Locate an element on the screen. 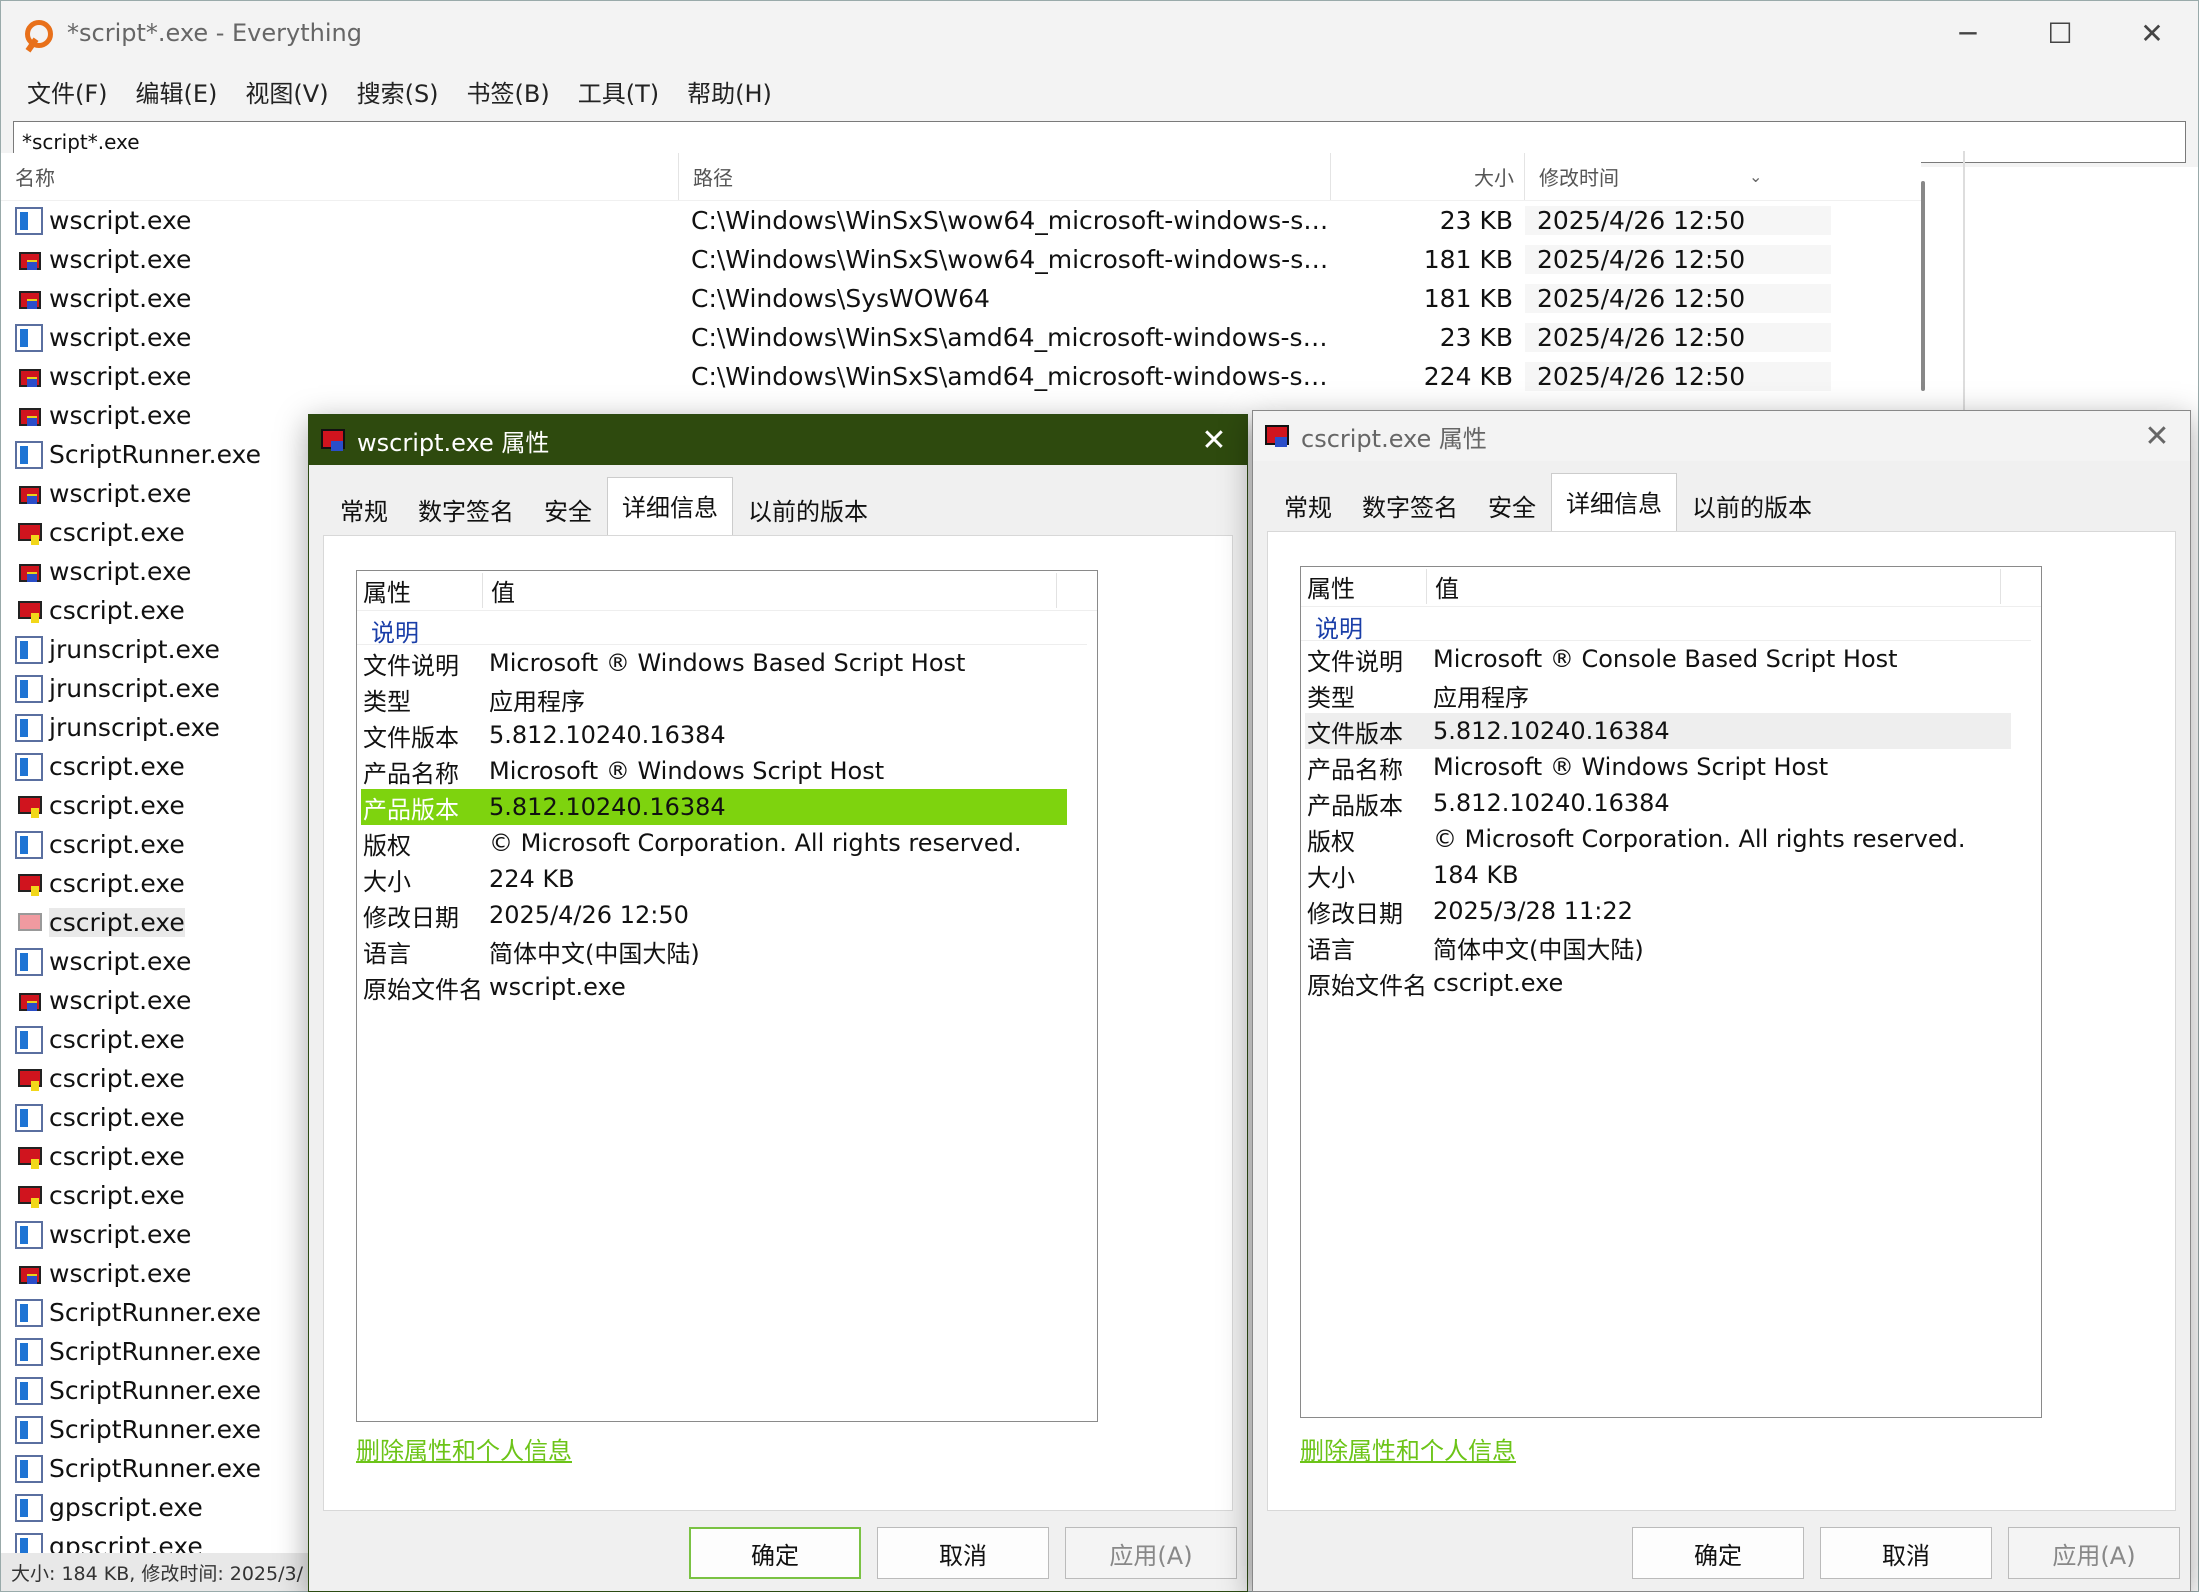 Image resolution: width=2199 pixels, height=1592 pixels. maximize-button: ☐ is located at coordinates (2060, 33).